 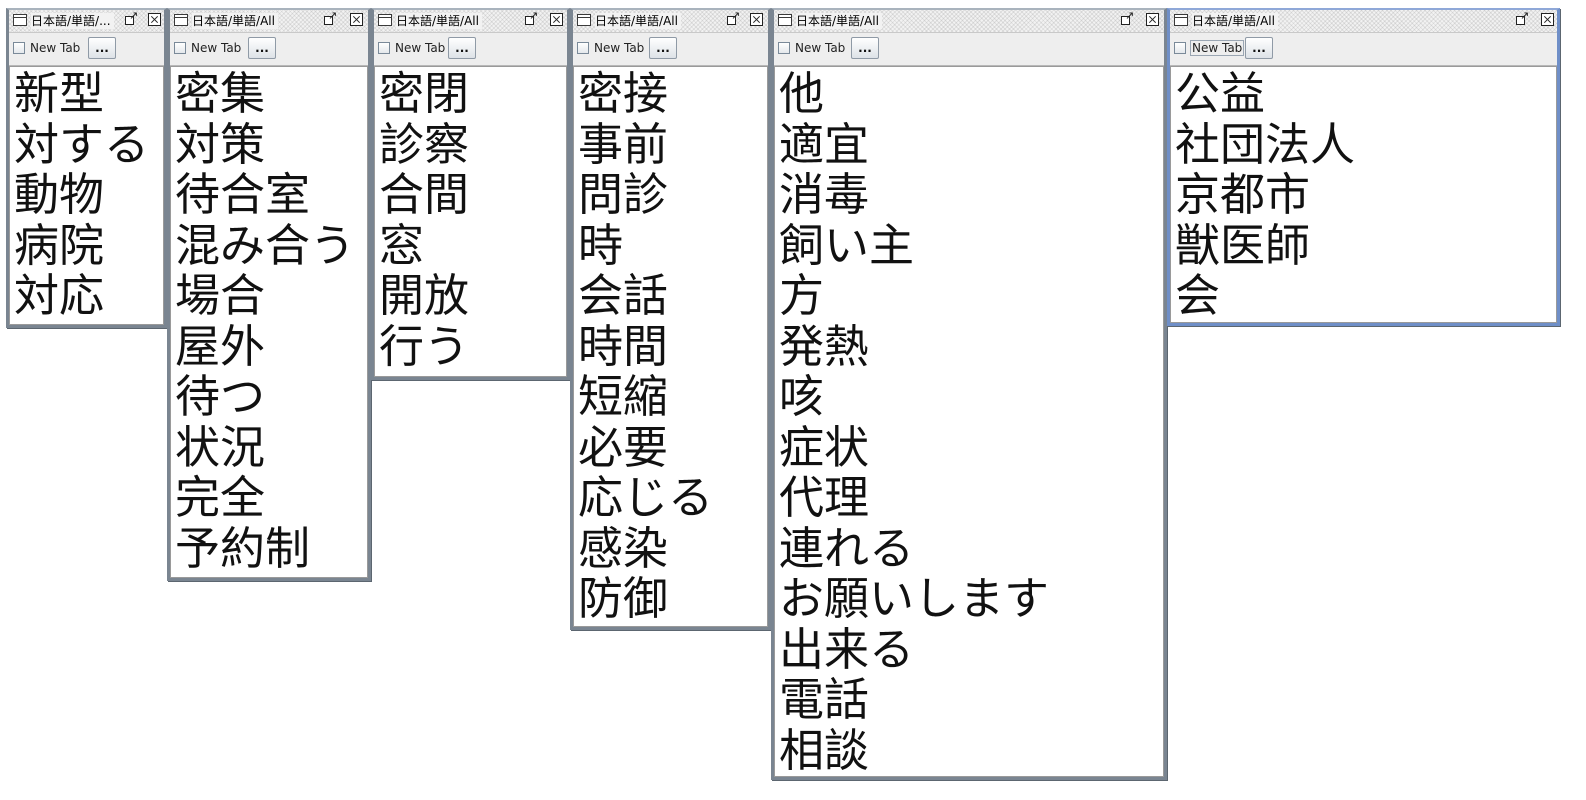 What do you see at coordinates (646, 497) in the screenshot?
I see `word-item: 応じる` at bounding box center [646, 497].